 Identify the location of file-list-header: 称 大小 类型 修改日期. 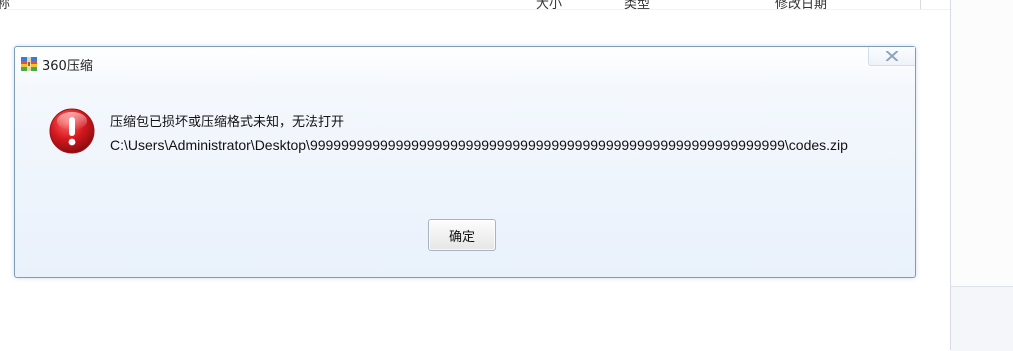
(475, 5).